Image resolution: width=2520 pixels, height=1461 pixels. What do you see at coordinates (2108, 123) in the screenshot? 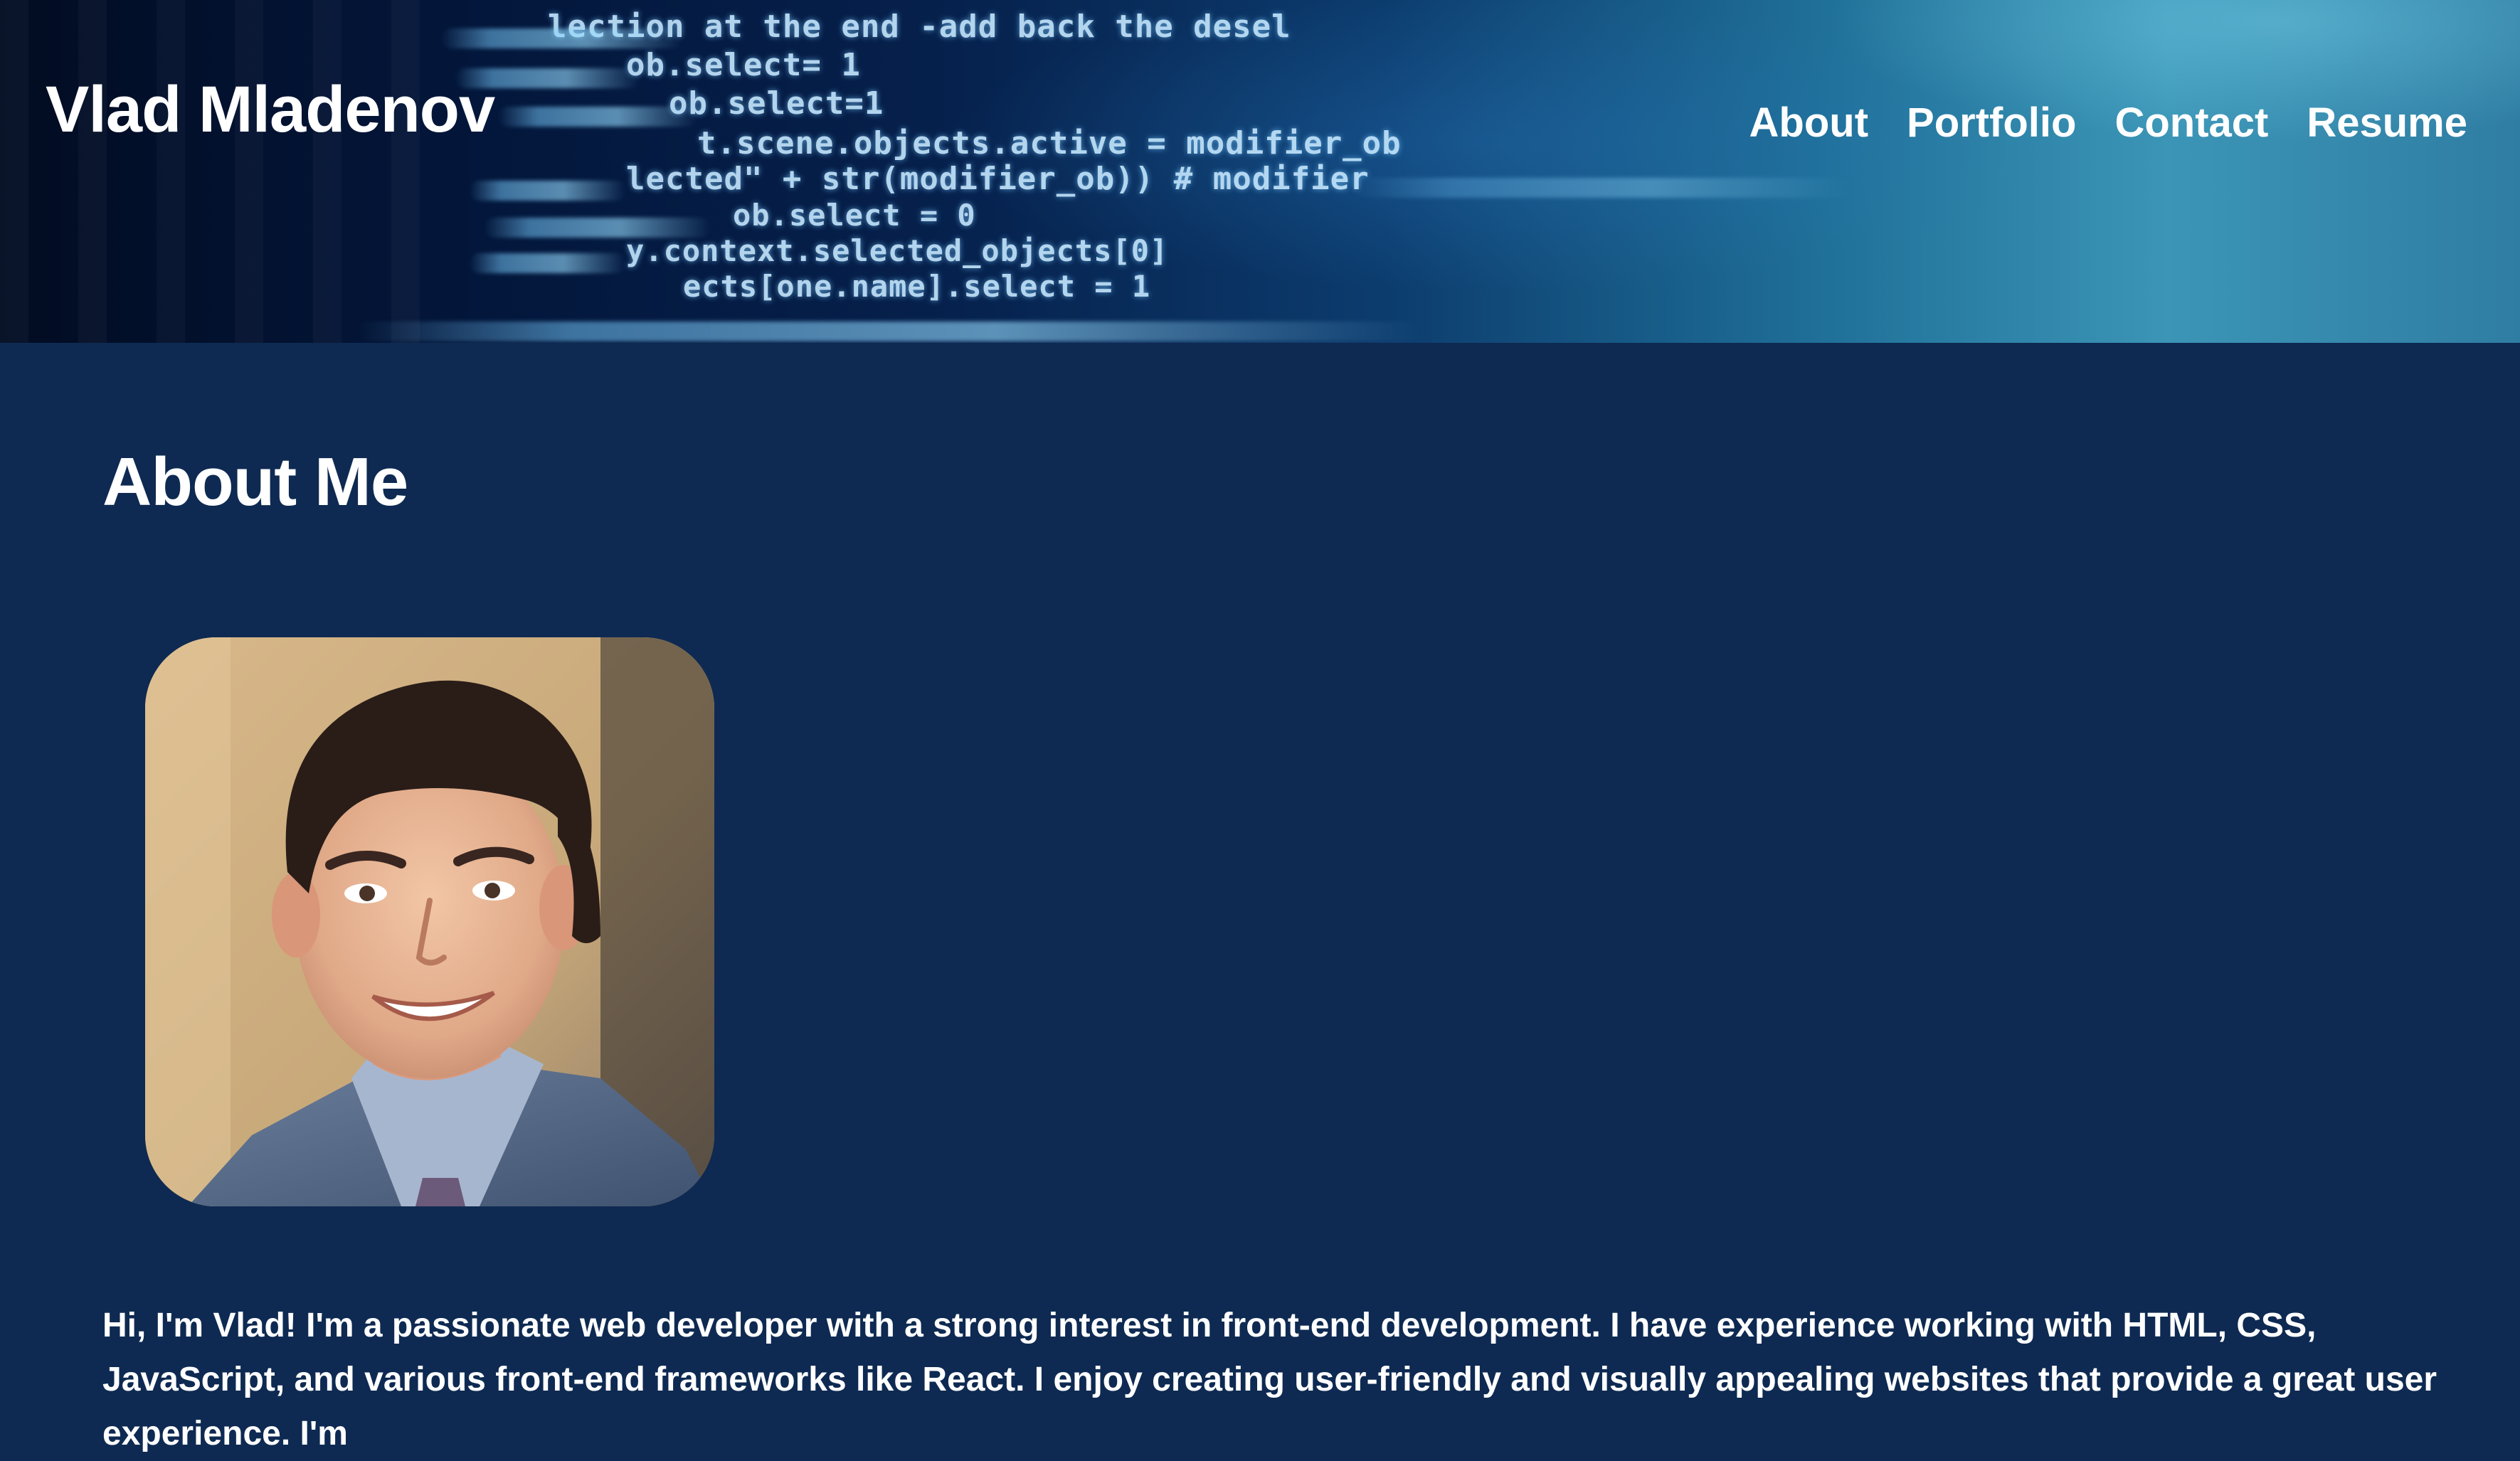
I see `main-nav: About Portfolio Contact Resume` at bounding box center [2108, 123].